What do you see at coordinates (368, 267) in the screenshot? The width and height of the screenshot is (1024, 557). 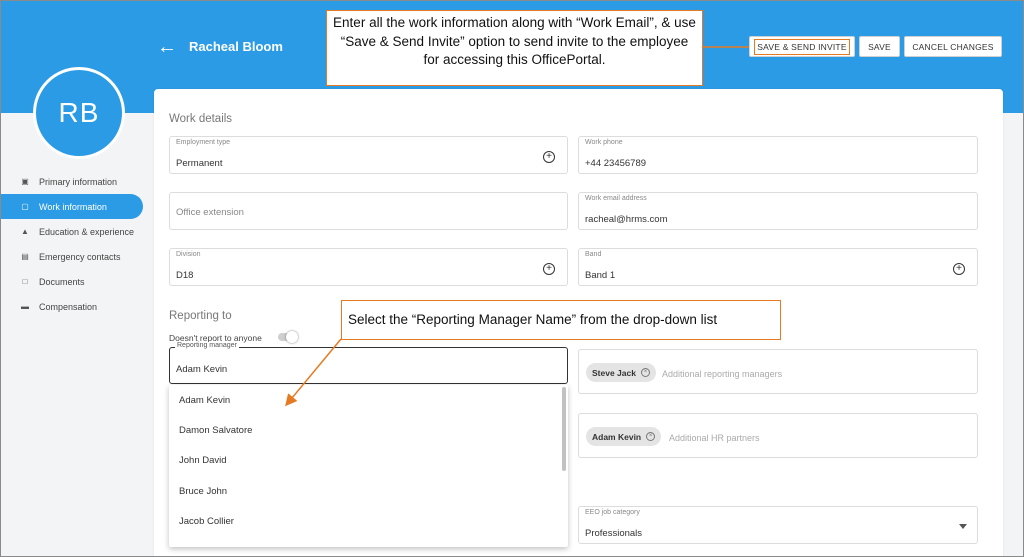 I see `division-field: Division D18 +` at bounding box center [368, 267].